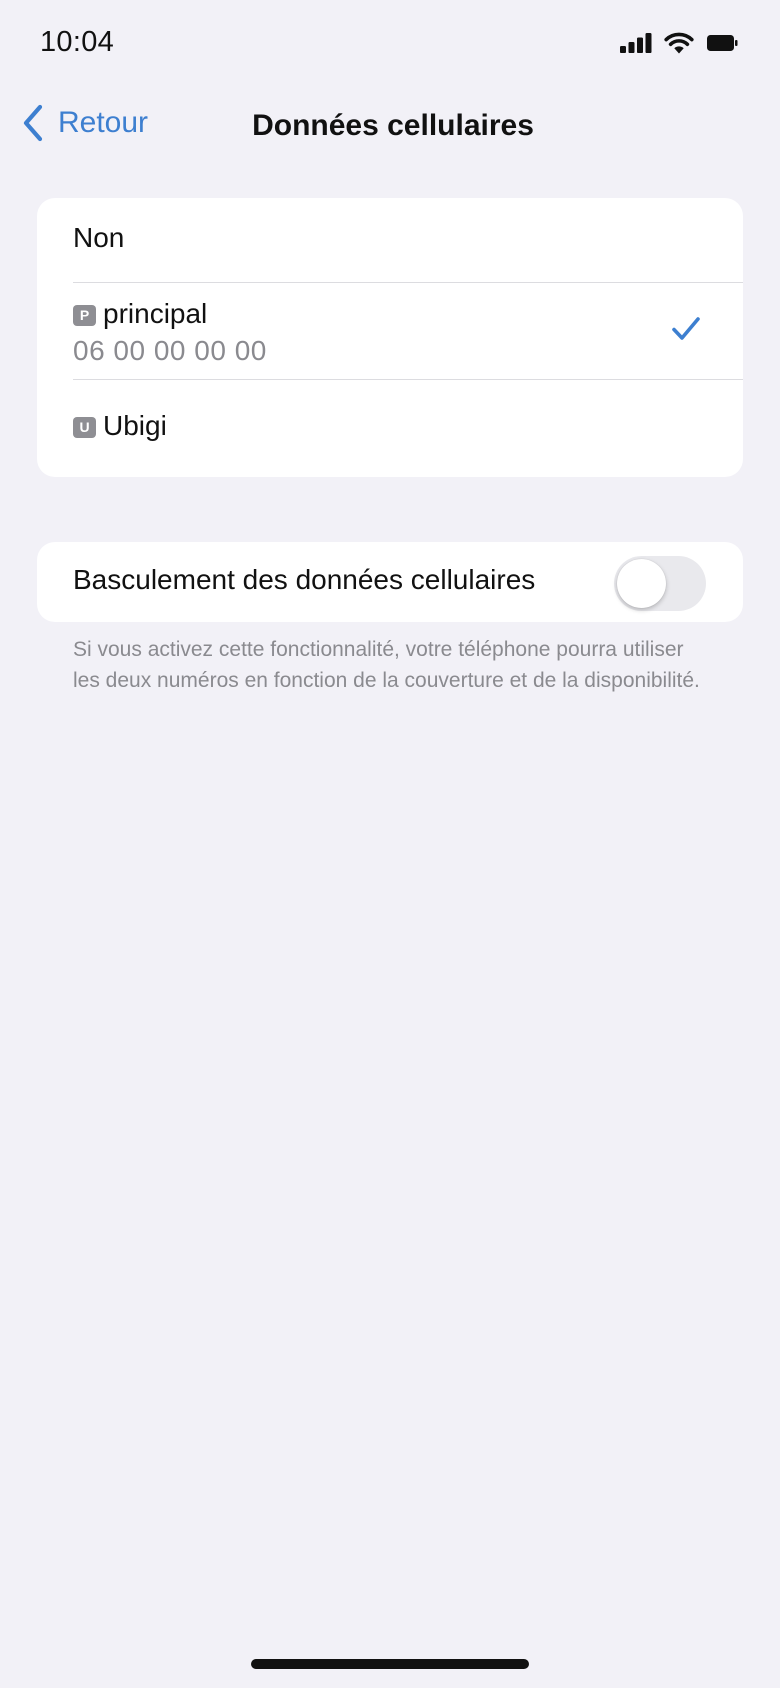 This screenshot has height=1688, width=780. What do you see at coordinates (636, 43) in the screenshot?
I see `cellular-signal-icon` at bounding box center [636, 43].